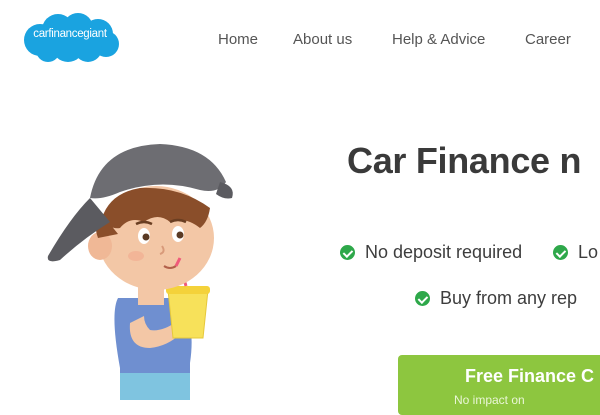 The height and width of the screenshot is (415, 600). I want to click on feature-label: Buy from any rep, so click(509, 298).